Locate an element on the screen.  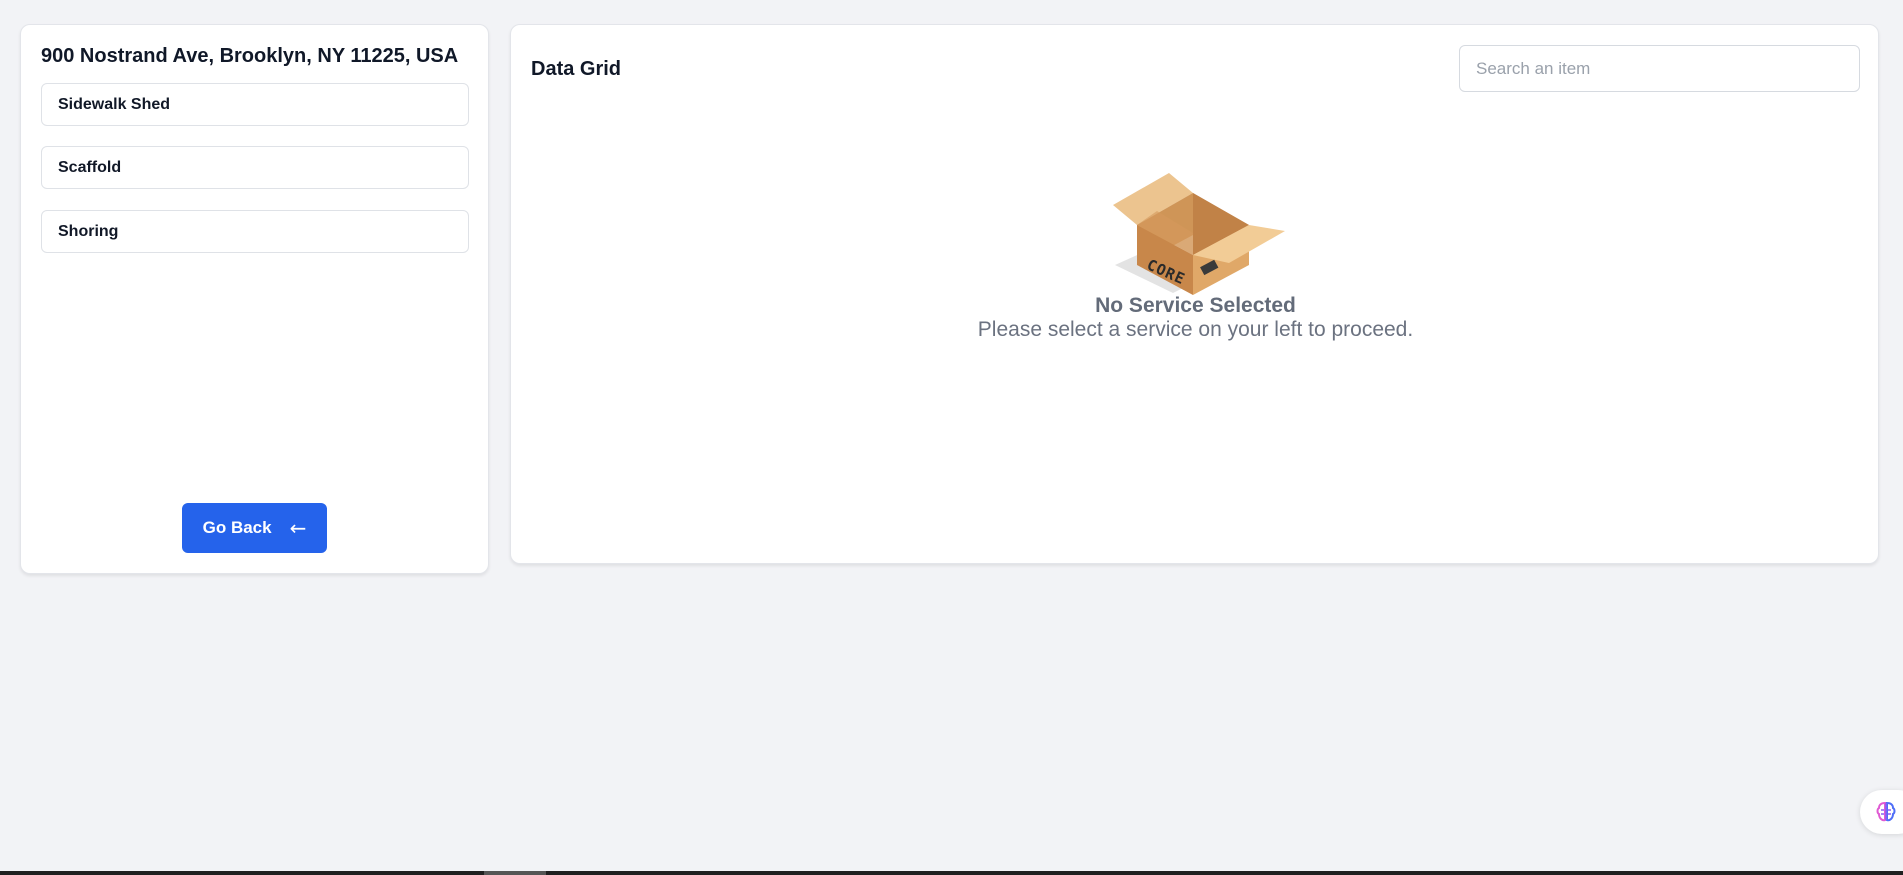
service-item-label: Shoring is located at coordinates (88, 231).